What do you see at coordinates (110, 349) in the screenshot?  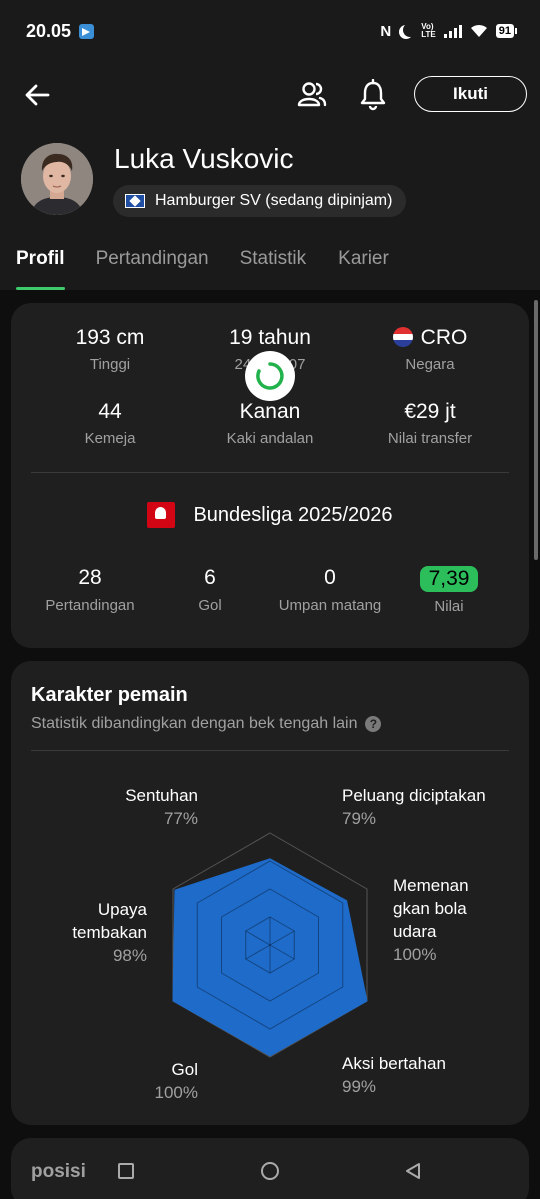 I see `height-info: 193 cm Tinggi` at bounding box center [110, 349].